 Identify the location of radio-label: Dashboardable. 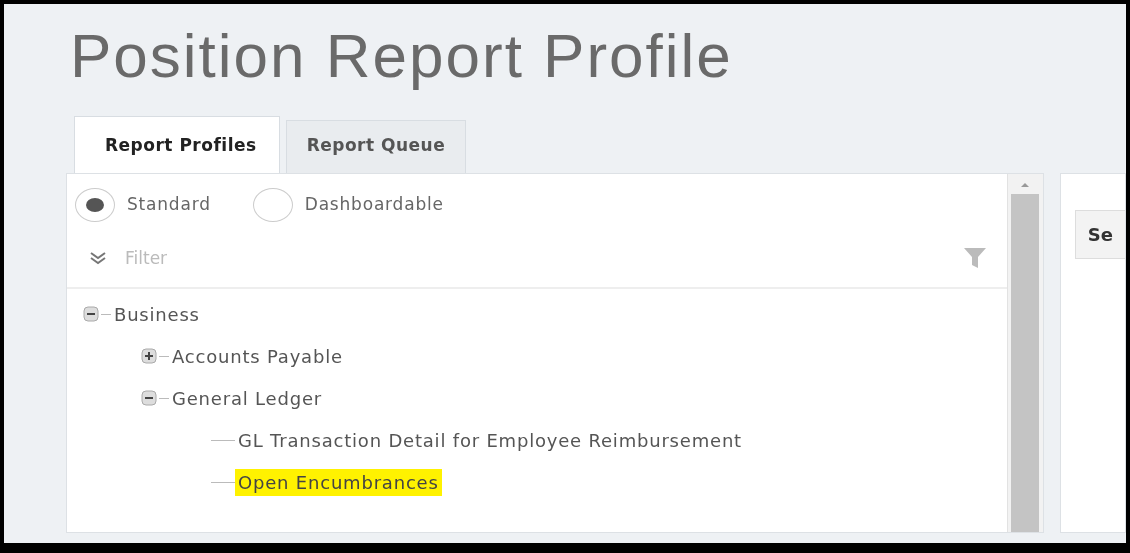
(374, 204).